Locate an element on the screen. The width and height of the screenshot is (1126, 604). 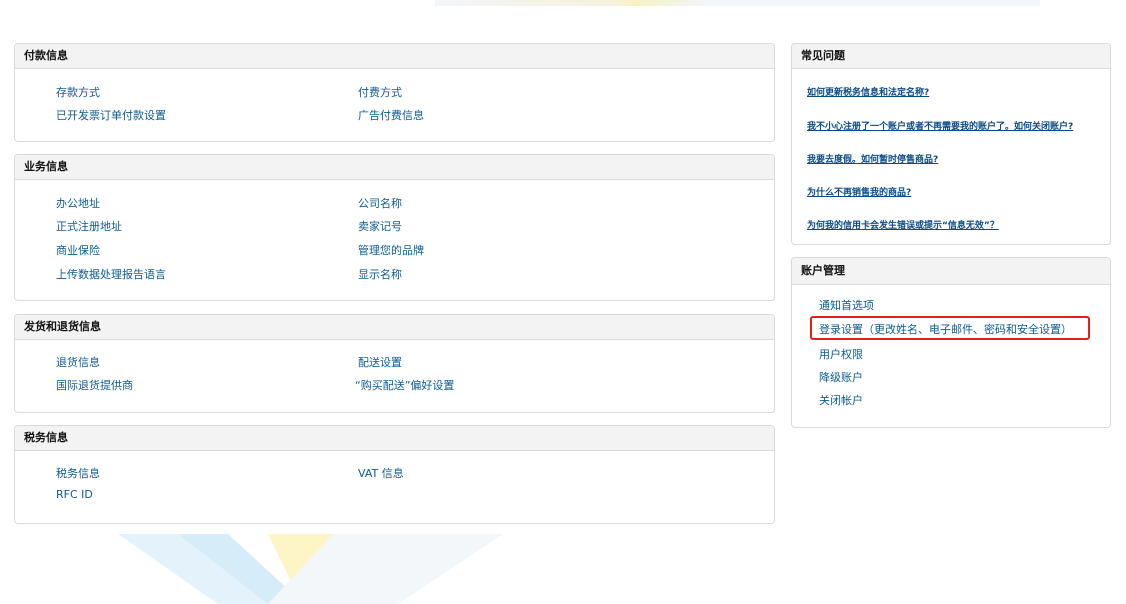
registered-address-link: 正式注册地址 is located at coordinates (89, 226).